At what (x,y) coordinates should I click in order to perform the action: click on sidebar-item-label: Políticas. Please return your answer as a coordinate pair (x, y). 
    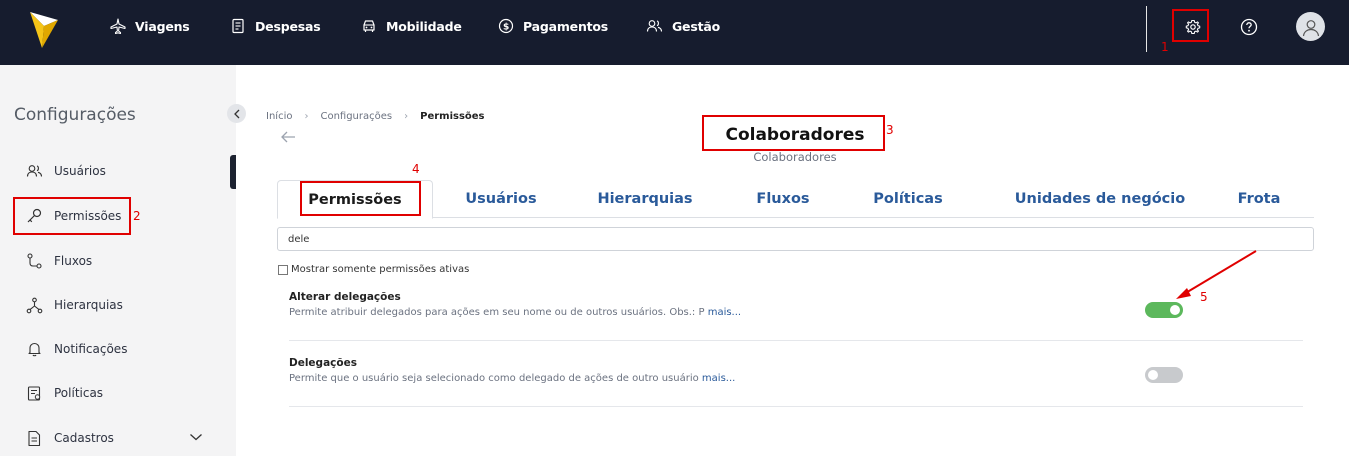
    Looking at the image, I should click on (79, 393).